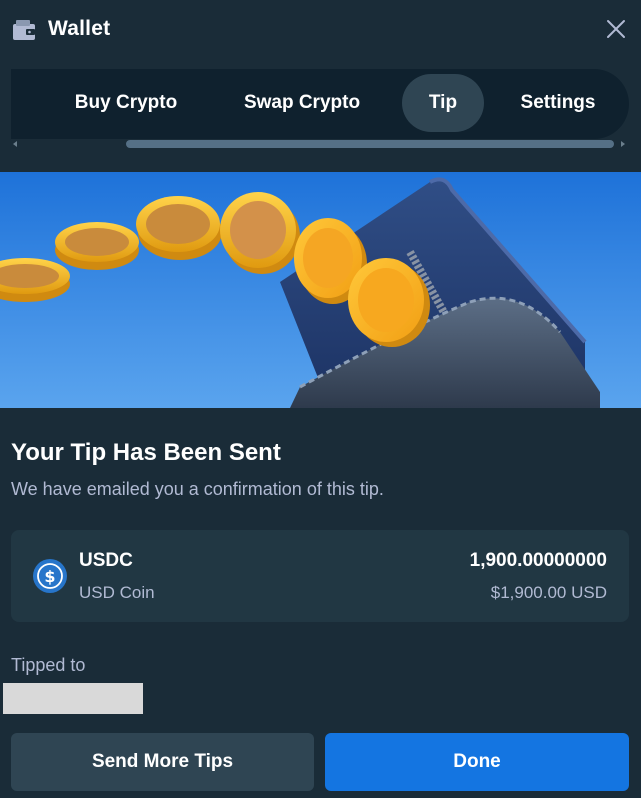 The width and height of the screenshot is (641, 798). Describe the element at coordinates (477, 762) in the screenshot. I see `done-button: Done` at that location.